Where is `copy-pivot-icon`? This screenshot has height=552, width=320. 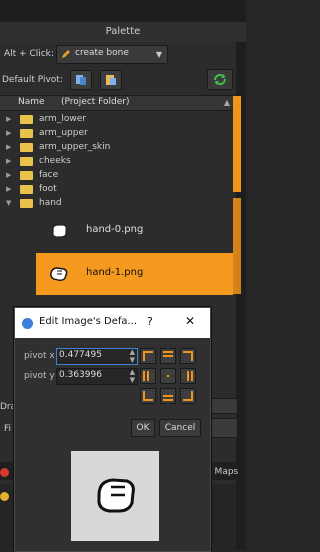
copy-pivot-icon is located at coordinates (81, 80).